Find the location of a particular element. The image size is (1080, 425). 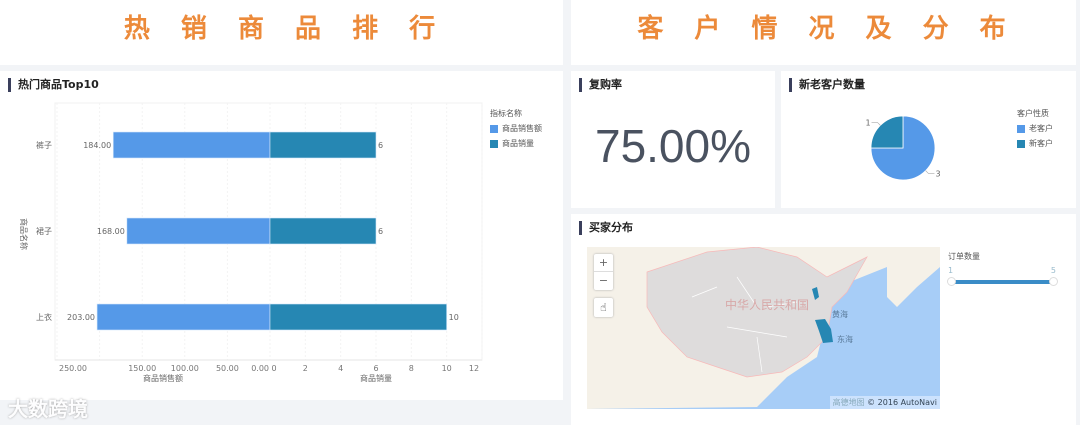

right-header-panel: 客 户 情 况 及 分 布 is located at coordinates (823, 32).